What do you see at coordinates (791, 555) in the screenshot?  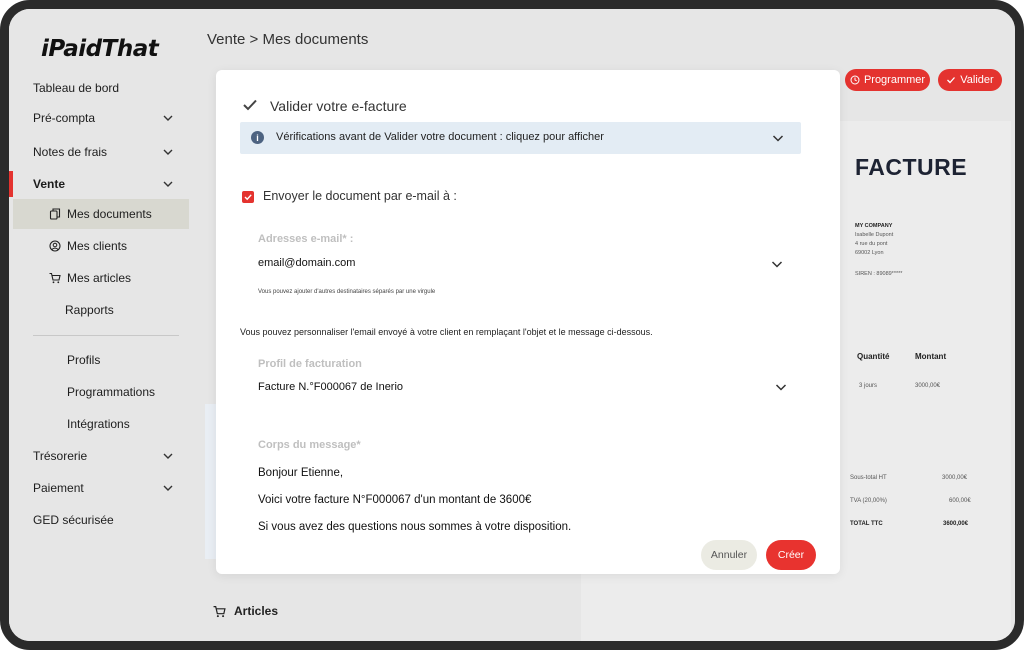 I see `create-button: Créer` at bounding box center [791, 555].